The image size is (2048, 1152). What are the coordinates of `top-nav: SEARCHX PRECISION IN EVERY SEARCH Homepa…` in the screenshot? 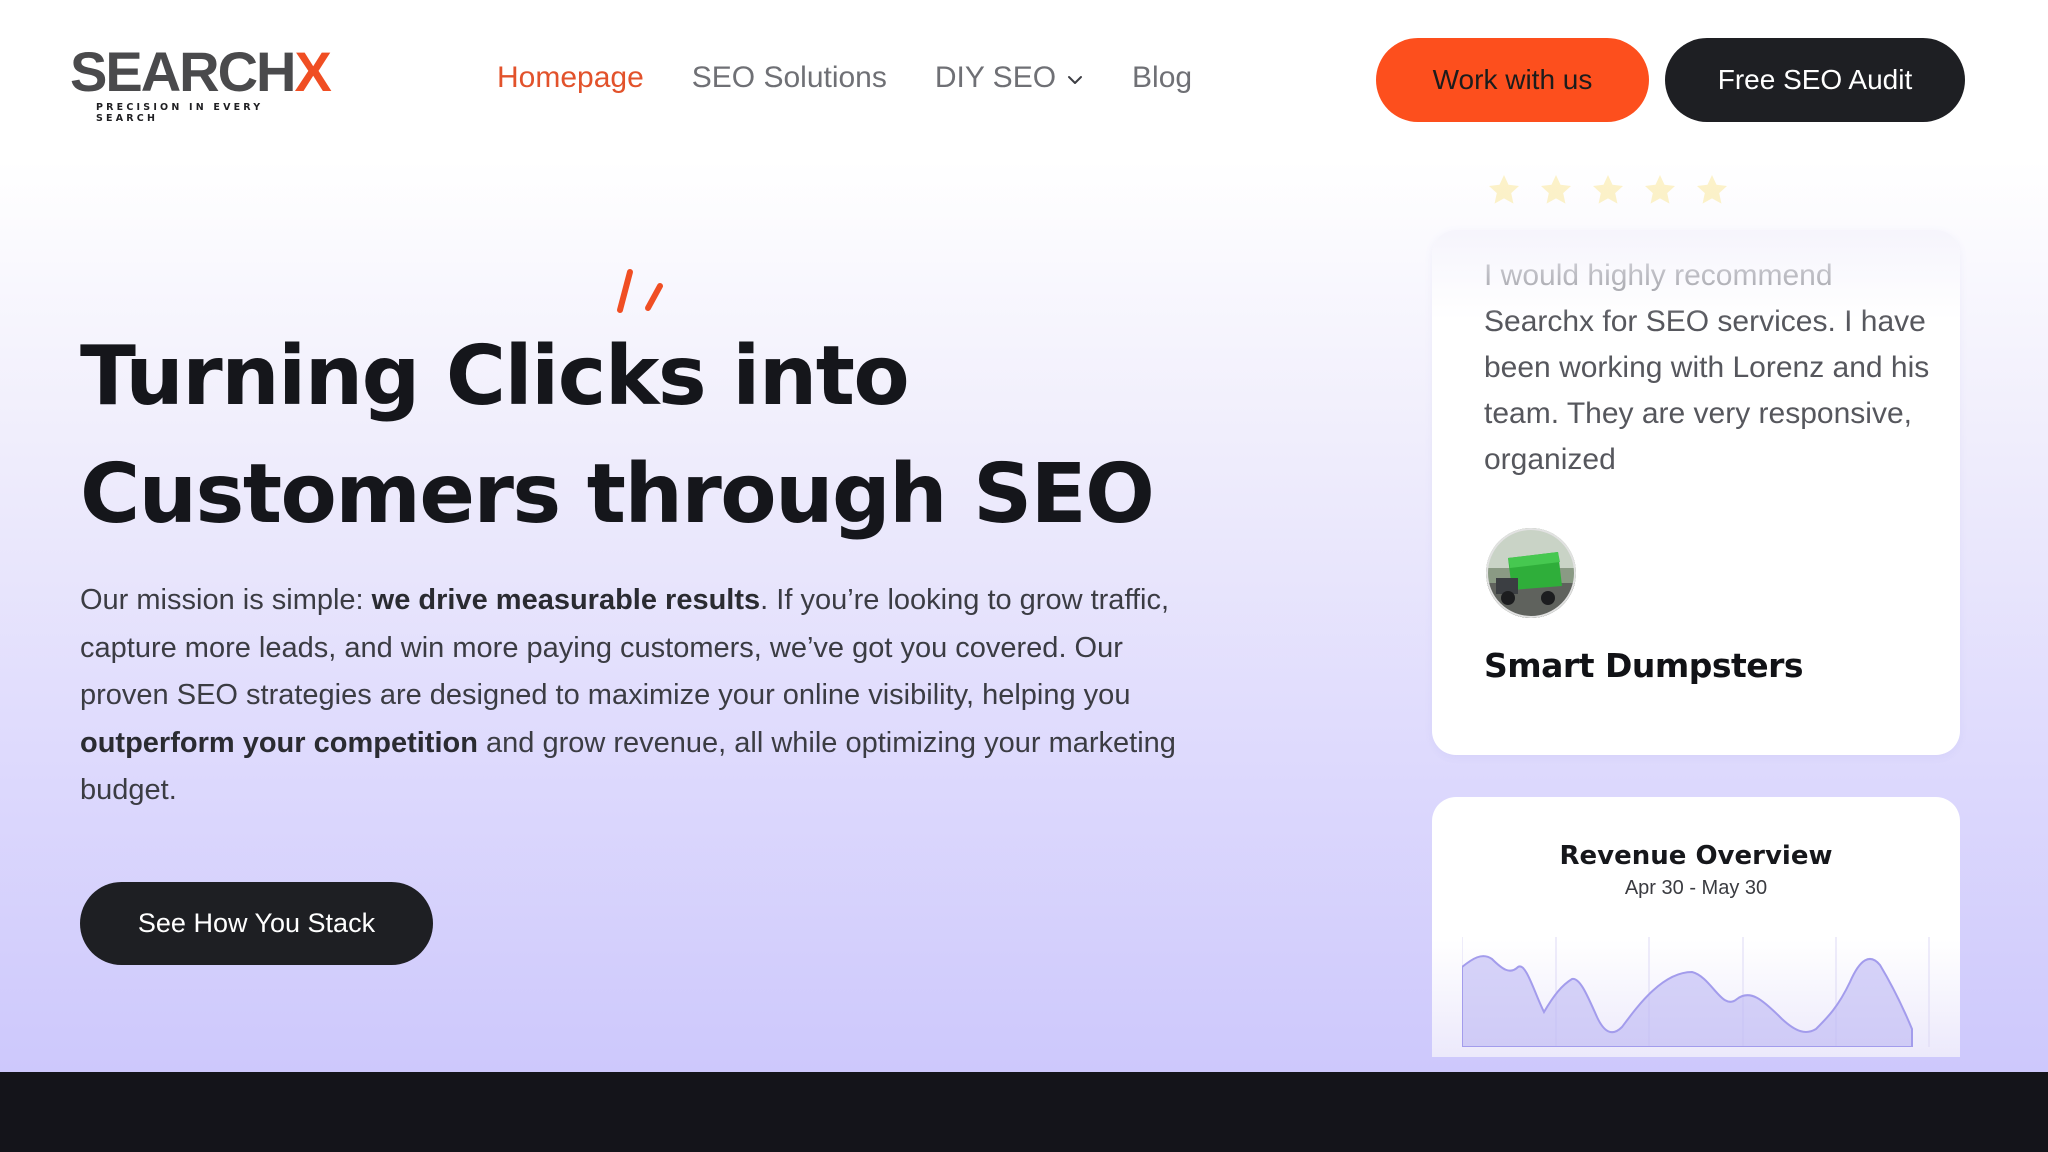 It's located at (1024, 80).